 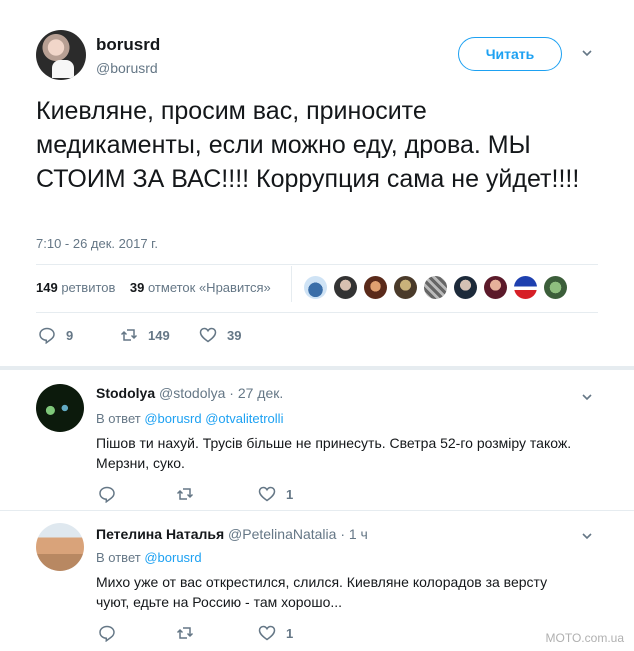 I want to click on retweet-count: 149, so click(x=159, y=335).